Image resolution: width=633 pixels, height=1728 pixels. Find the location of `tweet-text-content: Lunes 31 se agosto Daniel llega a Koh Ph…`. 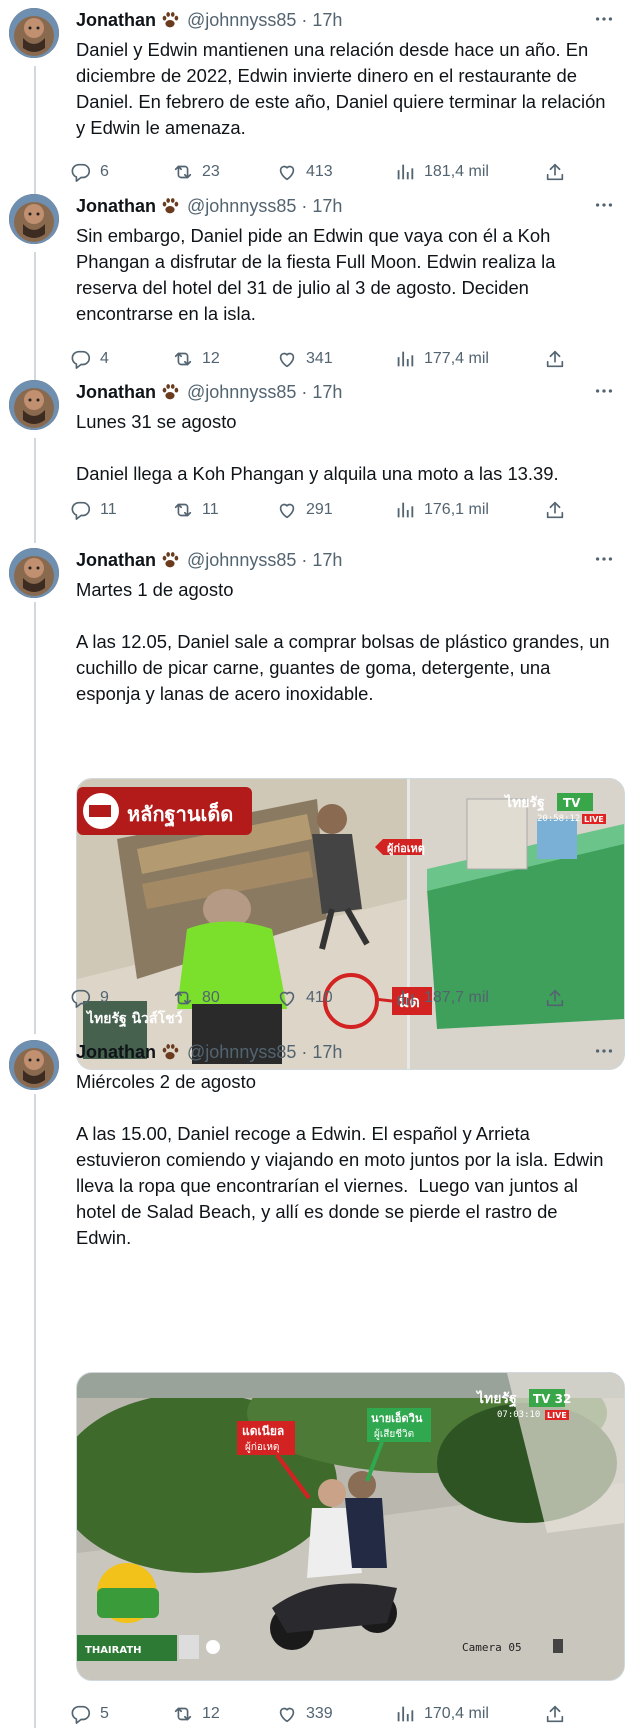

tweet-text-content: Lunes 31 se agosto Daniel llega a Koh Ph… is located at coordinates (317, 447).